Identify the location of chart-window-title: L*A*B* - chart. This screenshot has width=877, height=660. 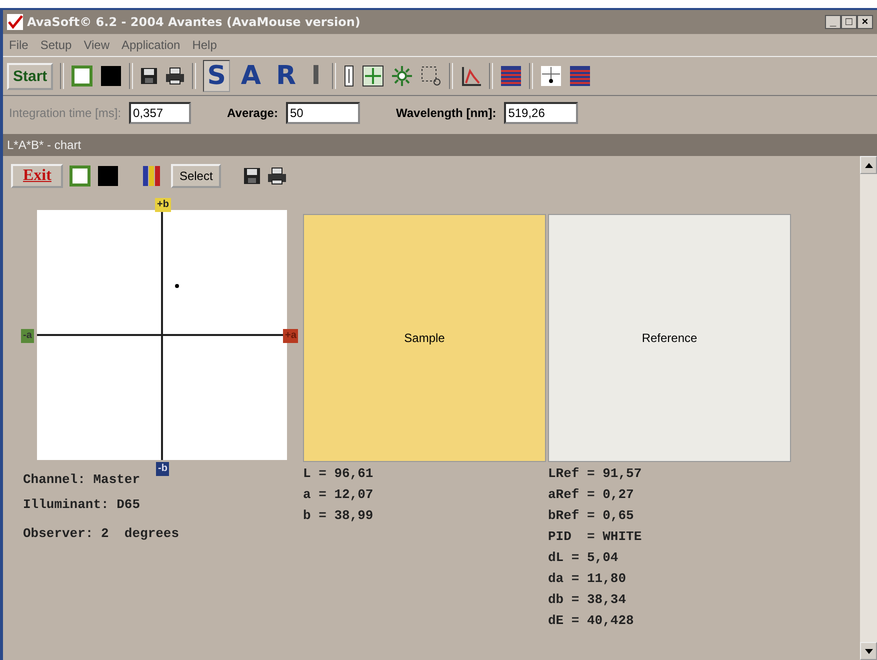
(44, 145).